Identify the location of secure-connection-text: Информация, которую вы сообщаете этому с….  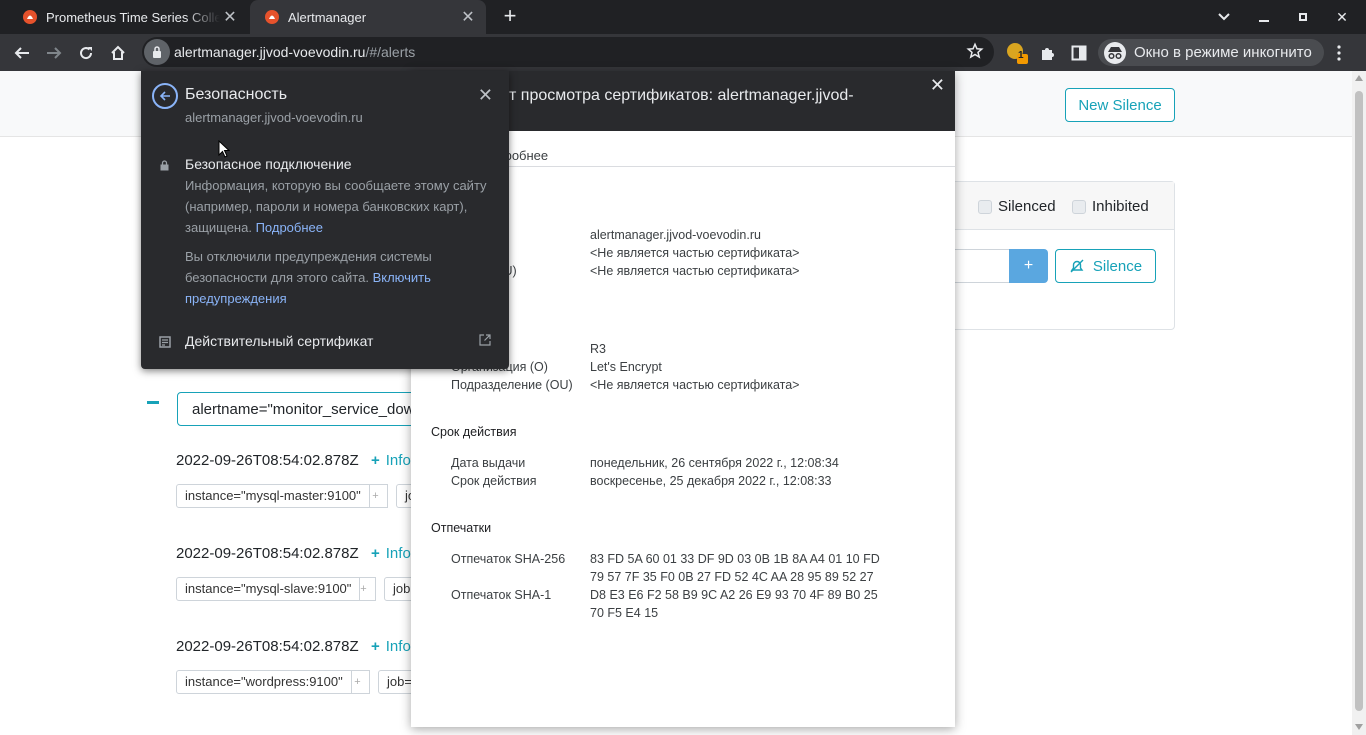
(343, 206).